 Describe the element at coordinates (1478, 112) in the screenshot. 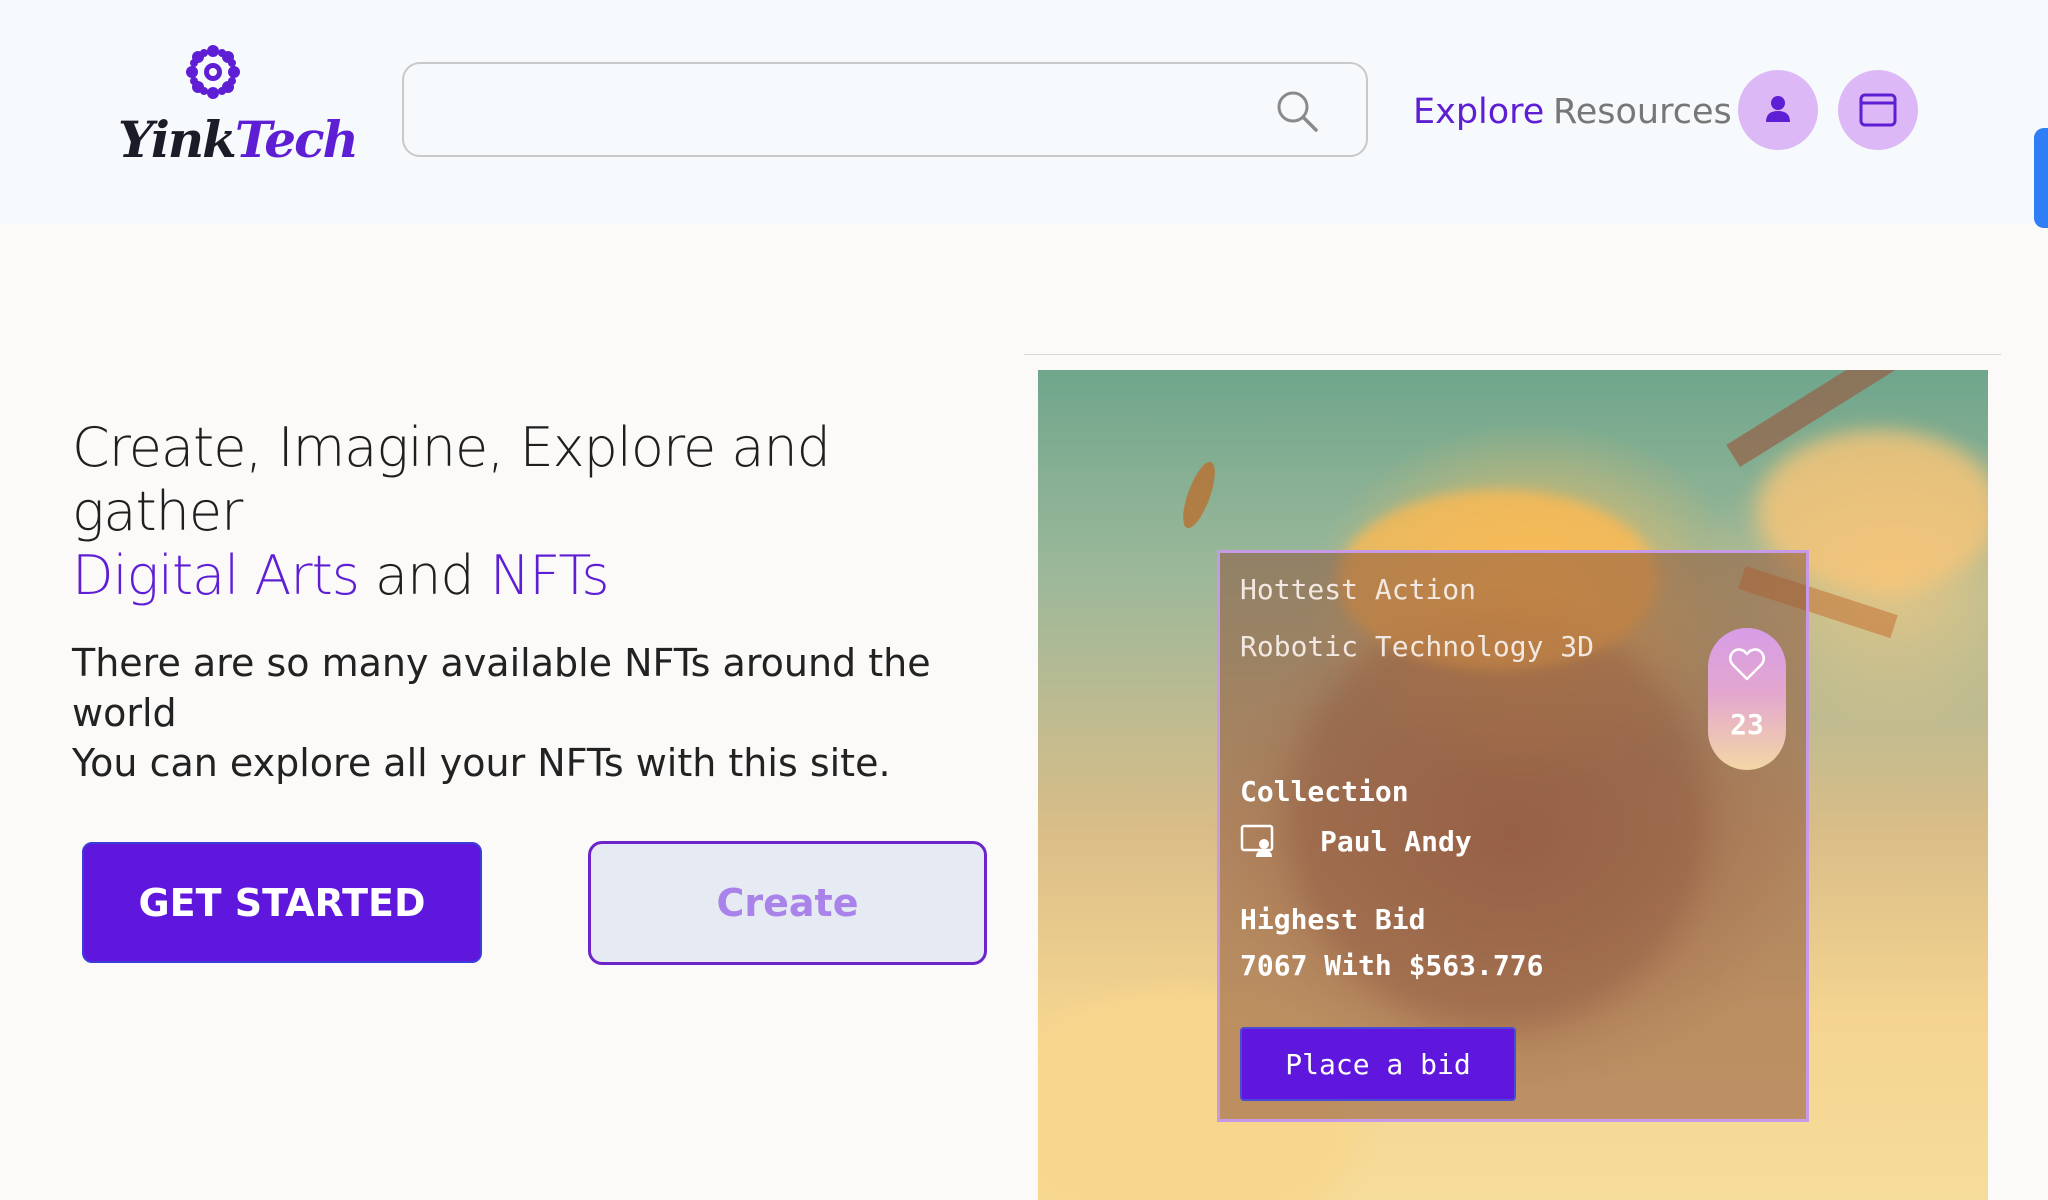

I see `nav-explore-link: Explore` at that location.